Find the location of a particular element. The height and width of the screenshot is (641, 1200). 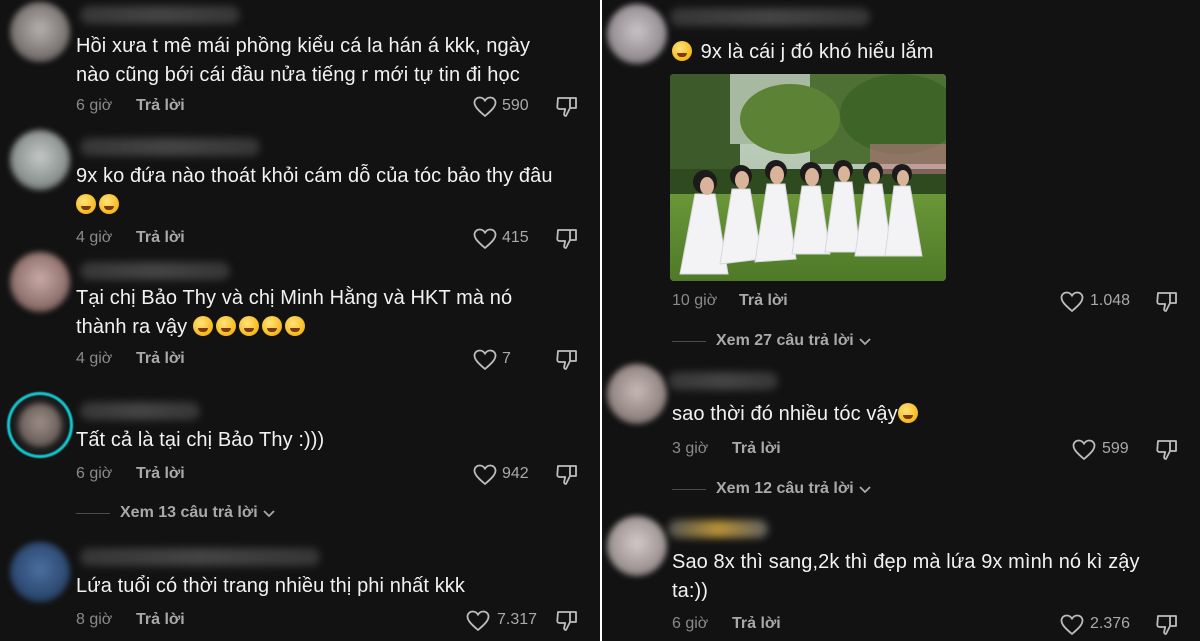

like-count: 7.317 is located at coordinates (517, 619).